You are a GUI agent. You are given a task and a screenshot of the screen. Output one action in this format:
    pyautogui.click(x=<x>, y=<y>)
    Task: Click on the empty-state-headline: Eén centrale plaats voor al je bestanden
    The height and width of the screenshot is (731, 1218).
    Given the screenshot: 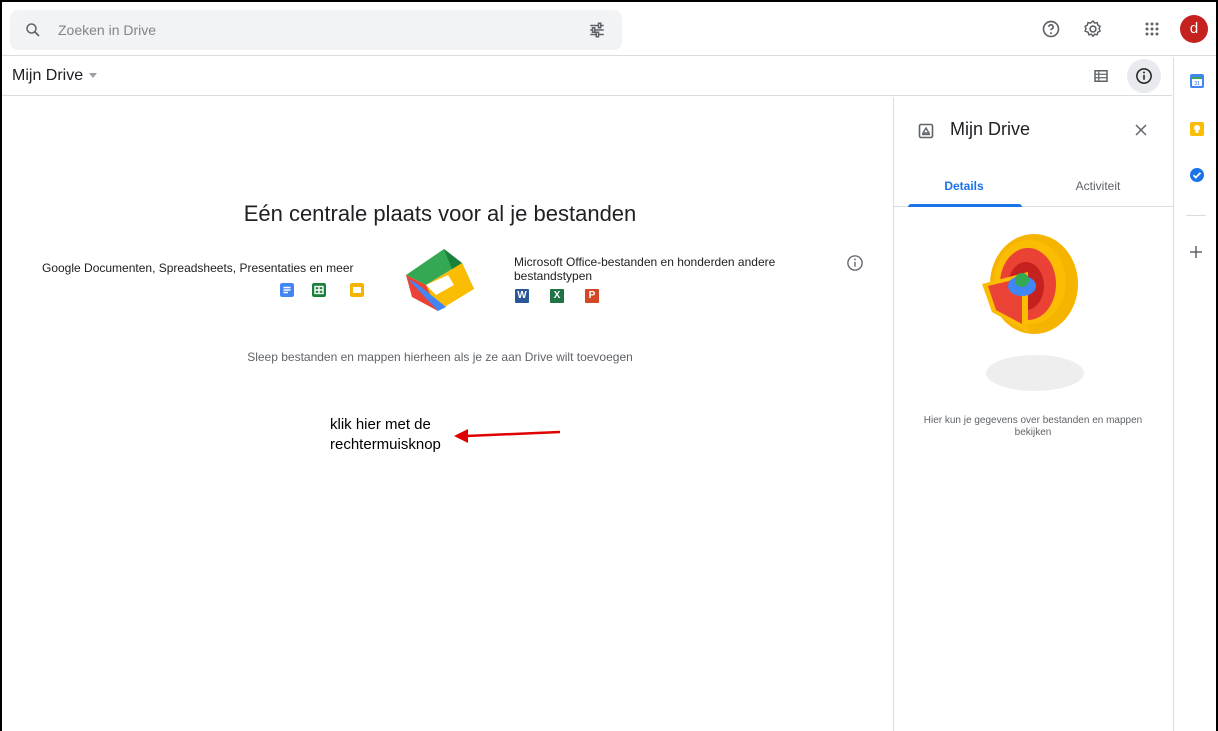 What is the action you would take?
    pyautogui.click(x=440, y=213)
    